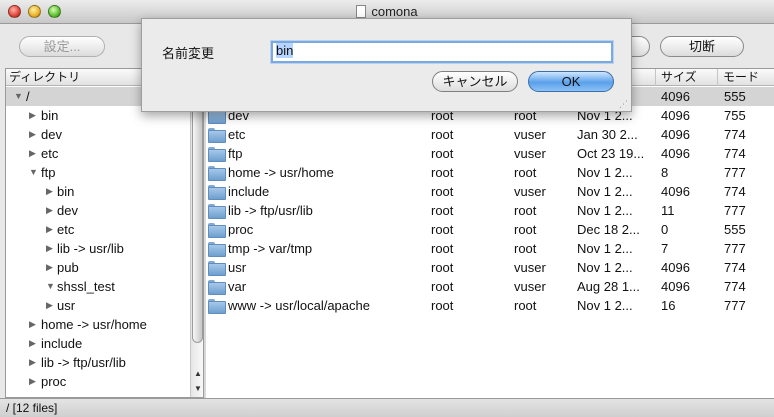 The height and width of the screenshot is (417, 774). Describe the element at coordinates (98, 134) in the screenshot. I see `tree-item-dev: ▶ dev` at that location.